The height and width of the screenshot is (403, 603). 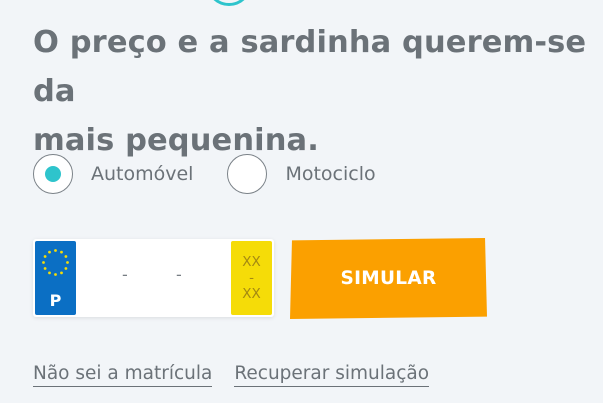 I want to click on radio-button-automovel, so click(x=53, y=174).